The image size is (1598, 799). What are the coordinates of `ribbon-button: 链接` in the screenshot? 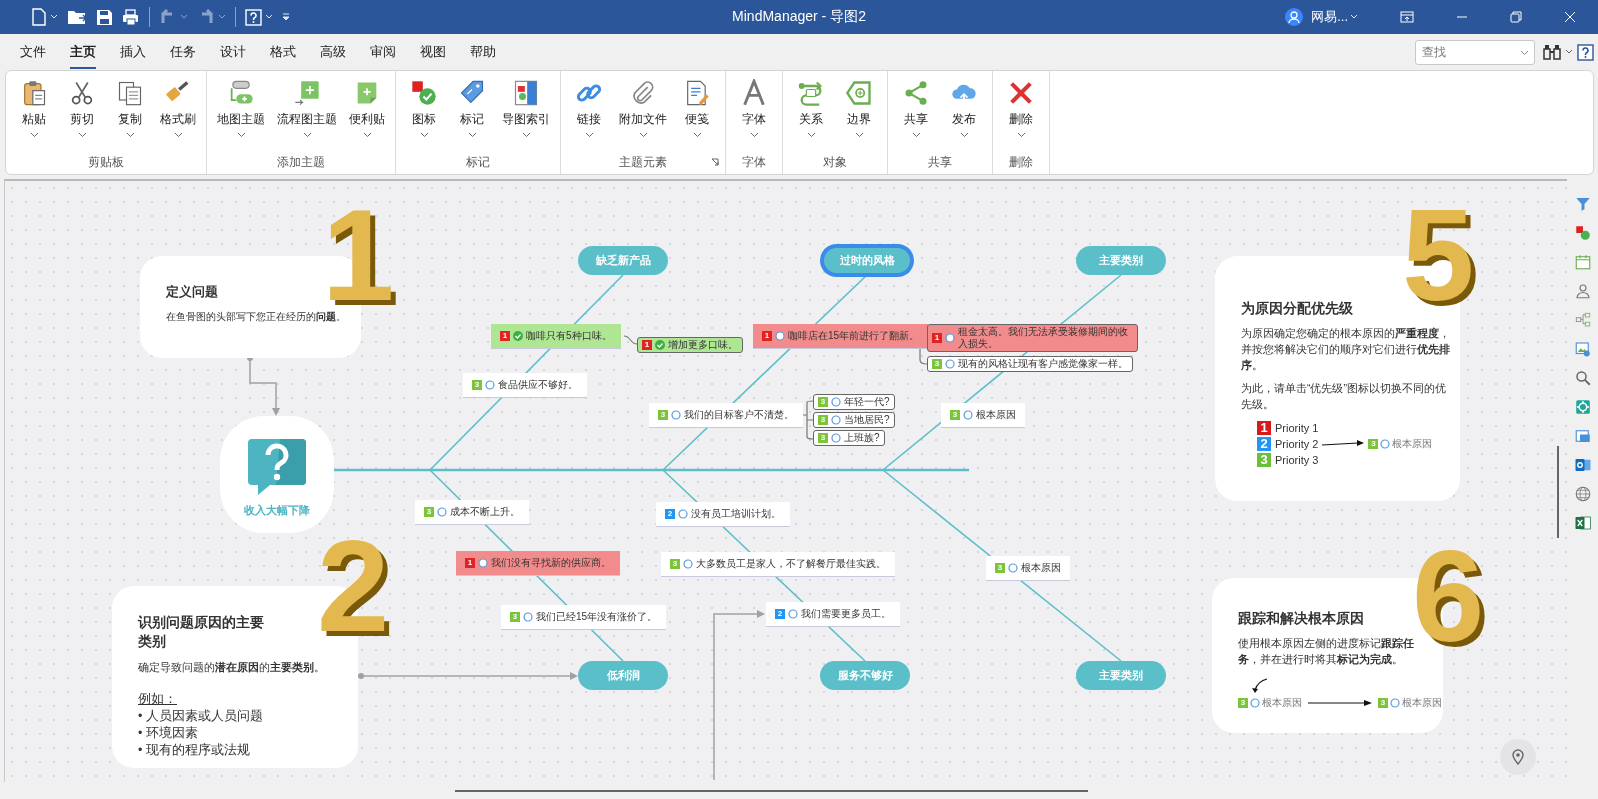 It's located at (589, 110).